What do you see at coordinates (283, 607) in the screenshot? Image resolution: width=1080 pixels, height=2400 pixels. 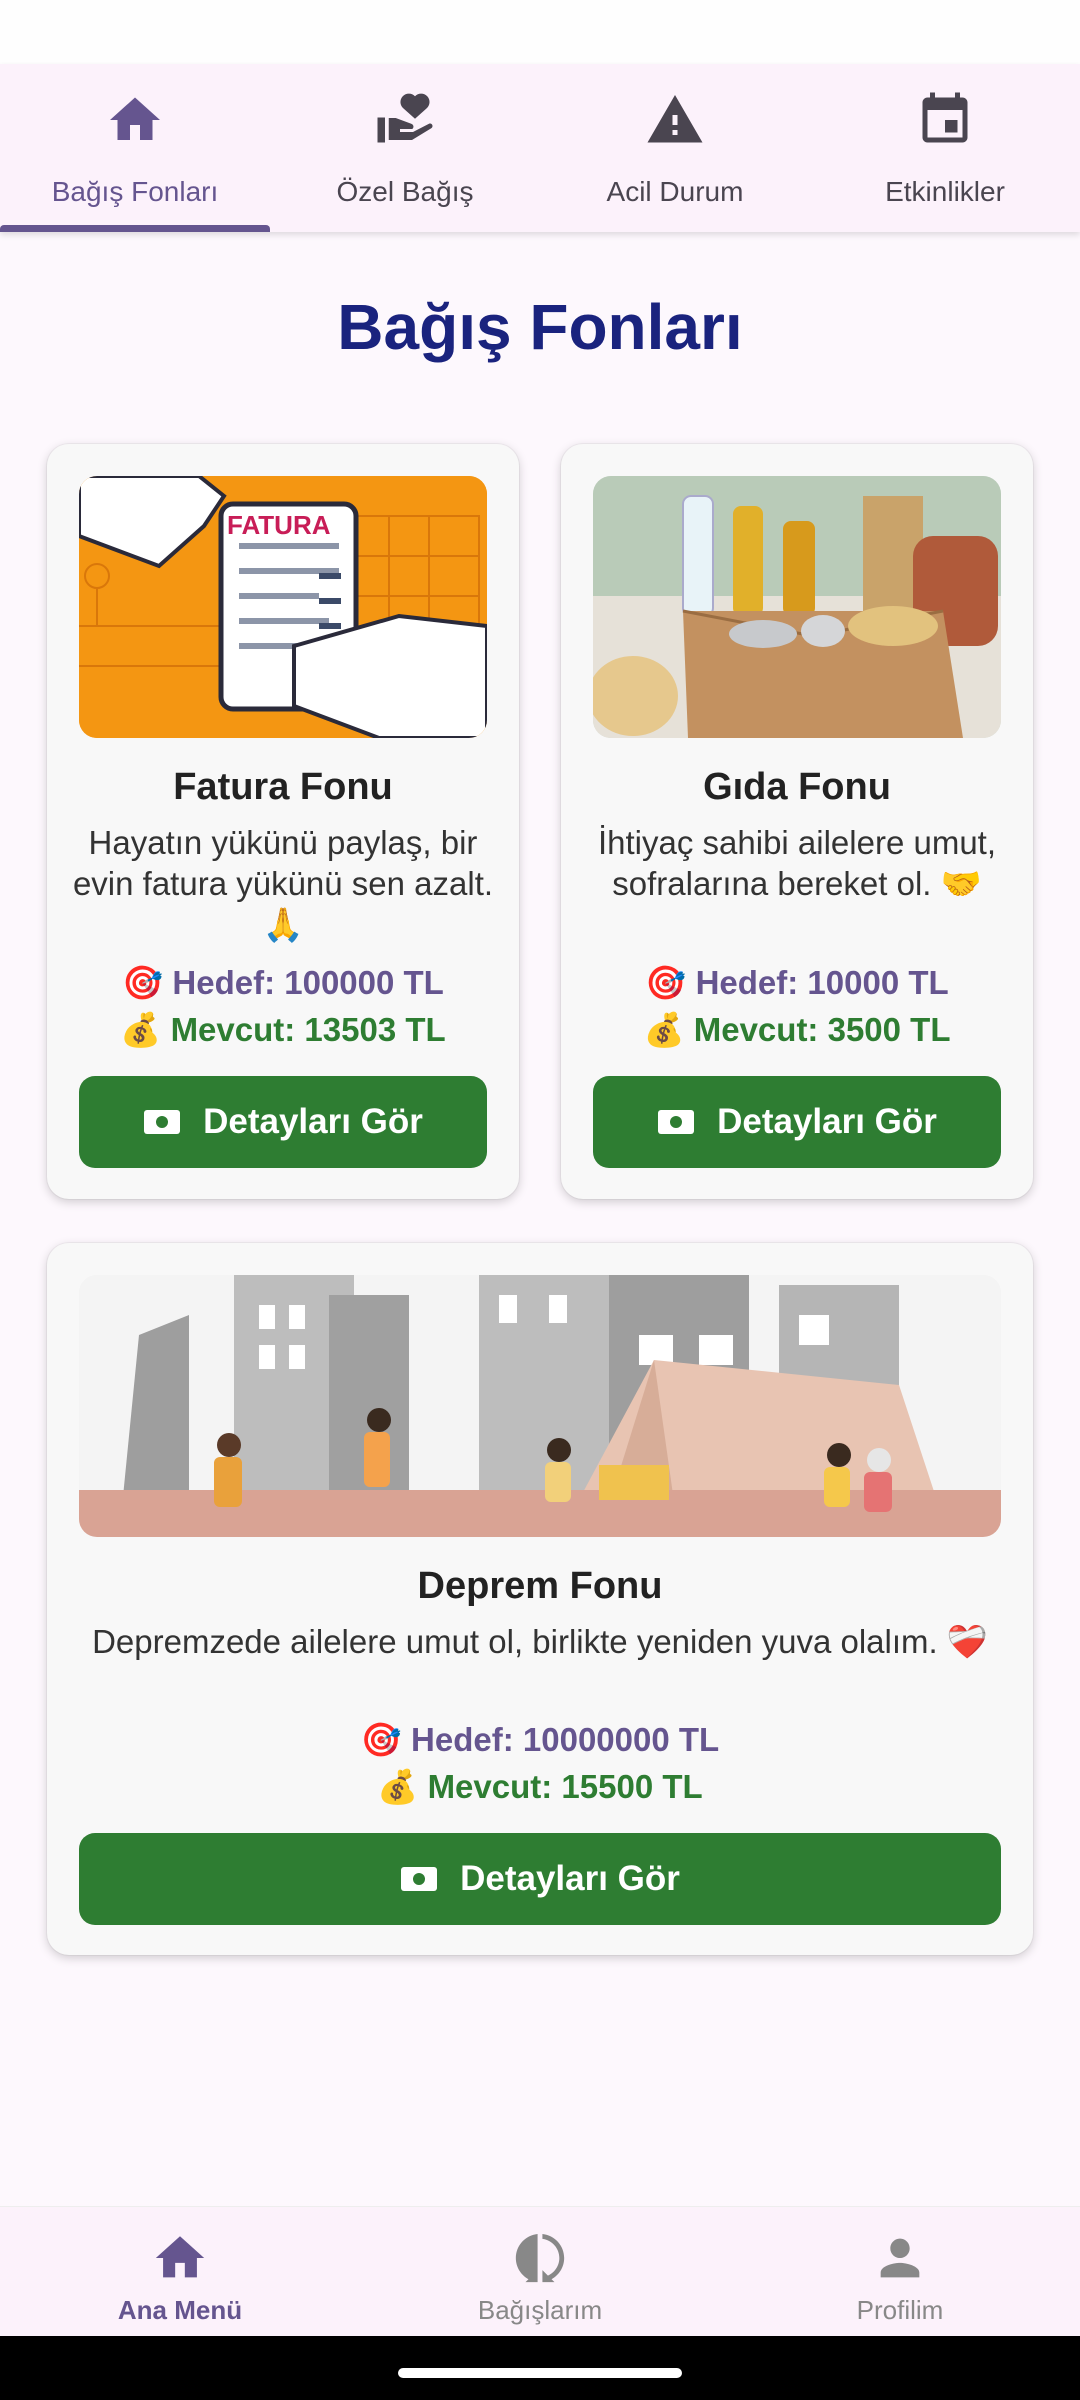 I see `fatura-illustration: FATURA` at bounding box center [283, 607].